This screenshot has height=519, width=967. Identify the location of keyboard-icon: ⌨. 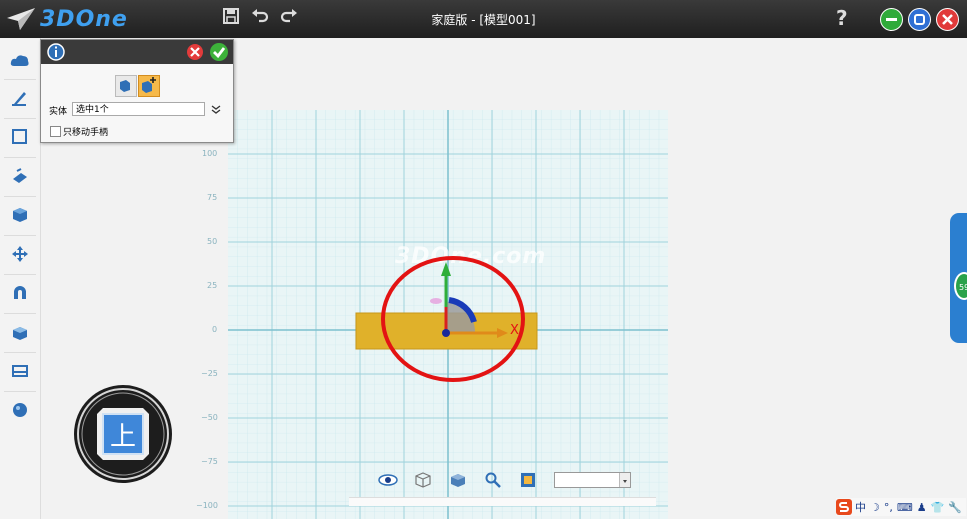
(905, 507).